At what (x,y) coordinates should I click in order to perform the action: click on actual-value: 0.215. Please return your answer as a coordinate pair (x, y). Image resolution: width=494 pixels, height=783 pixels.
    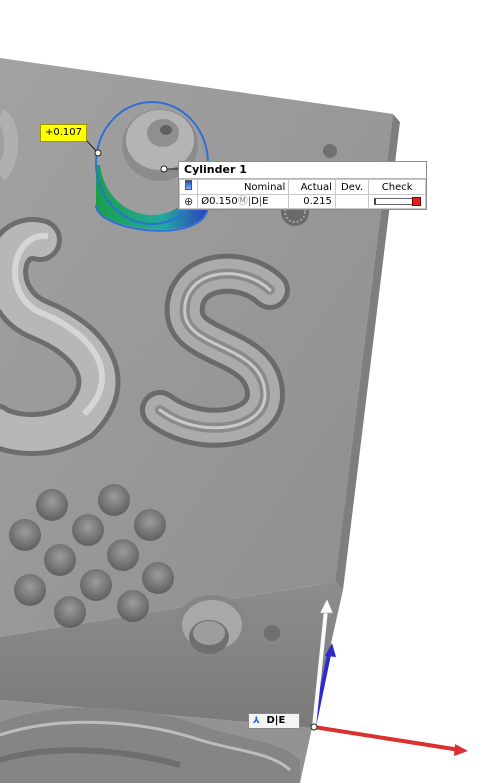
    Looking at the image, I should click on (312, 201).